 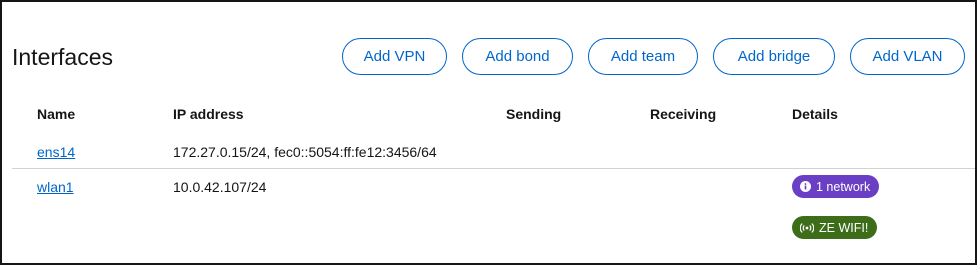 What do you see at coordinates (907, 56) in the screenshot?
I see `add-vlan-button: Add VLAN` at bounding box center [907, 56].